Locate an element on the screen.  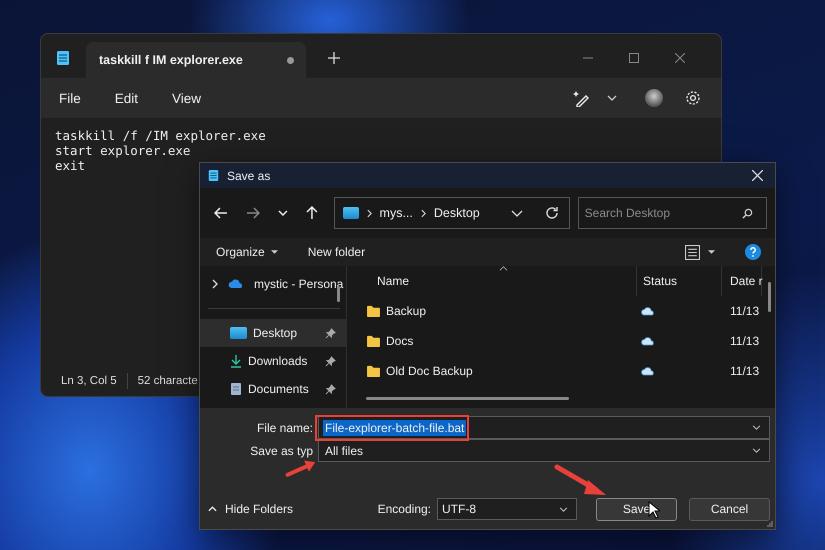
status-text: Ln 3, Col 5 is located at coordinates (89, 381).